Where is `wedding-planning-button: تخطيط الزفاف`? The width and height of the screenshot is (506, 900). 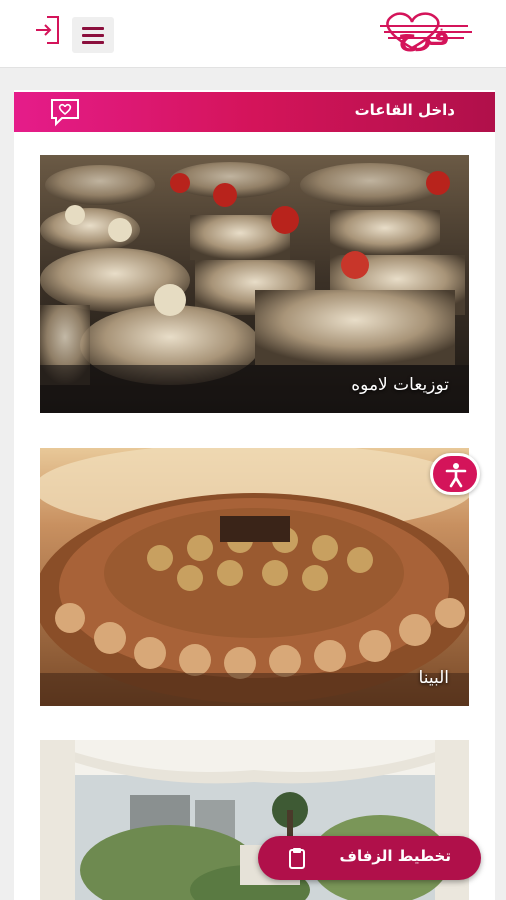 wedding-planning-button: تخطيط الزفاف is located at coordinates (369, 858).